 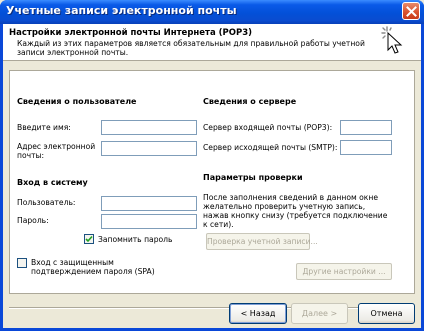 What do you see at coordinates (212, 308) in the screenshot?
I see `footer-divider` at bounding box center [212, 308].